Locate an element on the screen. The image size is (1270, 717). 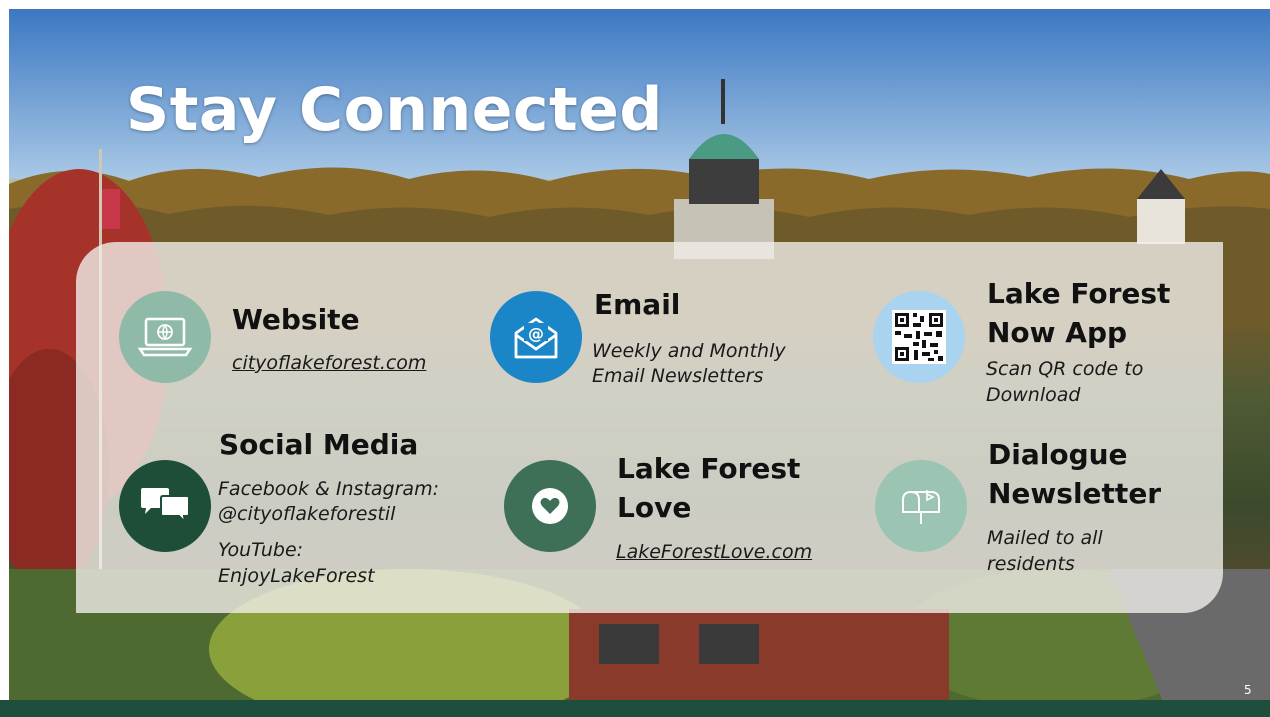
email-line-1: Weekly and Monthly is located at coordinates (689, 351).